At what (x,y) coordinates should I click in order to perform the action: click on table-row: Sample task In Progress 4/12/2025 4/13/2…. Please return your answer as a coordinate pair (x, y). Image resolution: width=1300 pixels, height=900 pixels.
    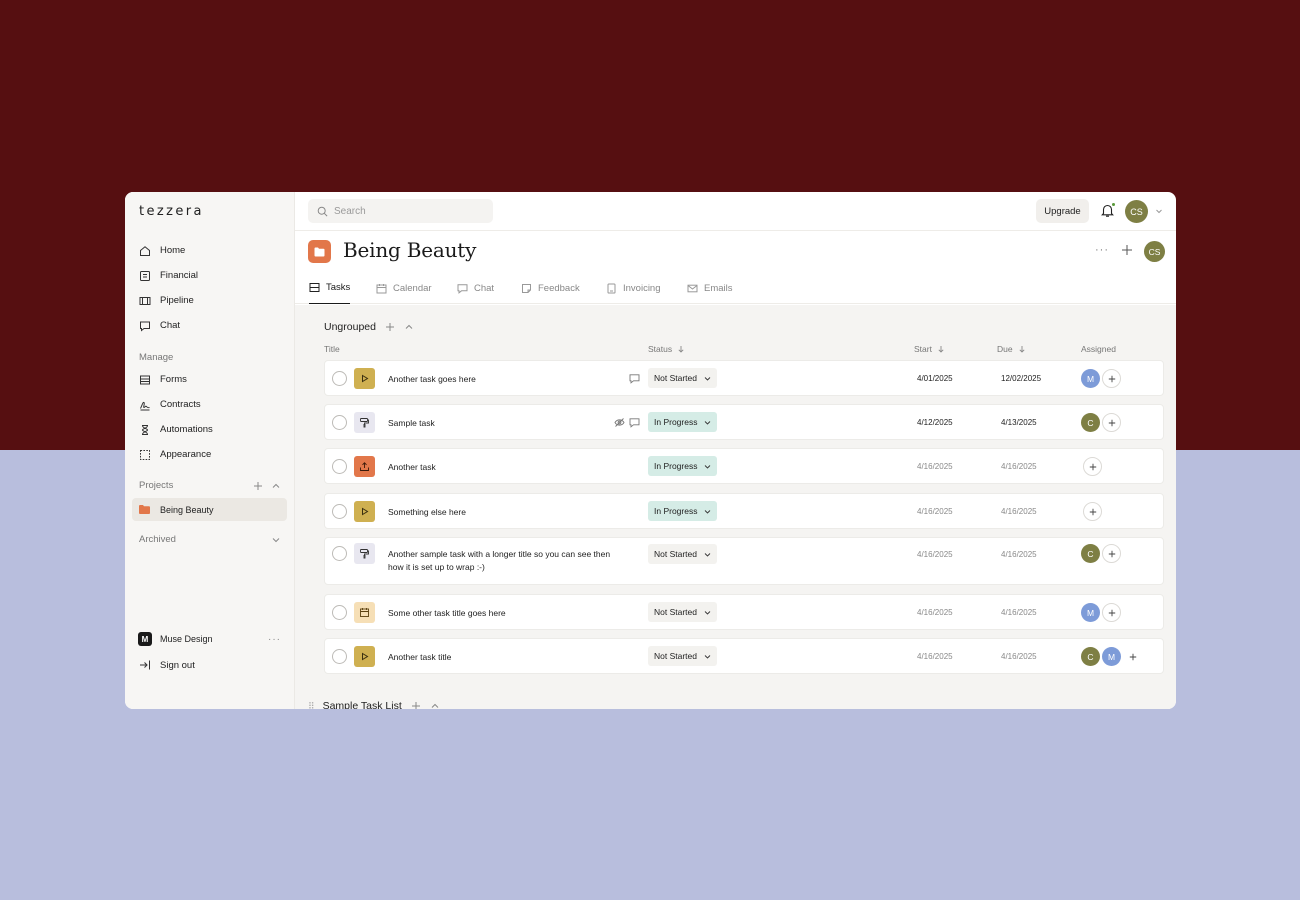
    Looking at the image, I should click on (744, 422).